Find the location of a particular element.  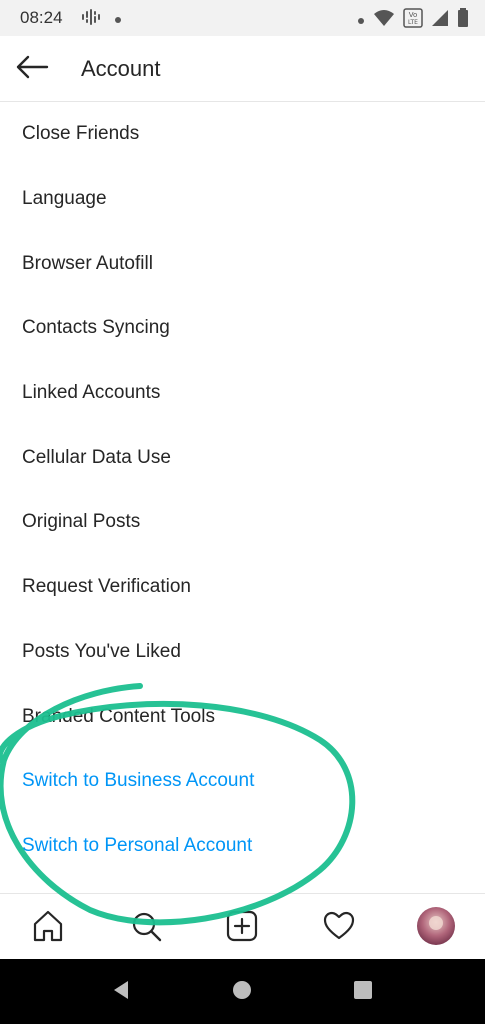

back-button is located at coordinates (32, 69).